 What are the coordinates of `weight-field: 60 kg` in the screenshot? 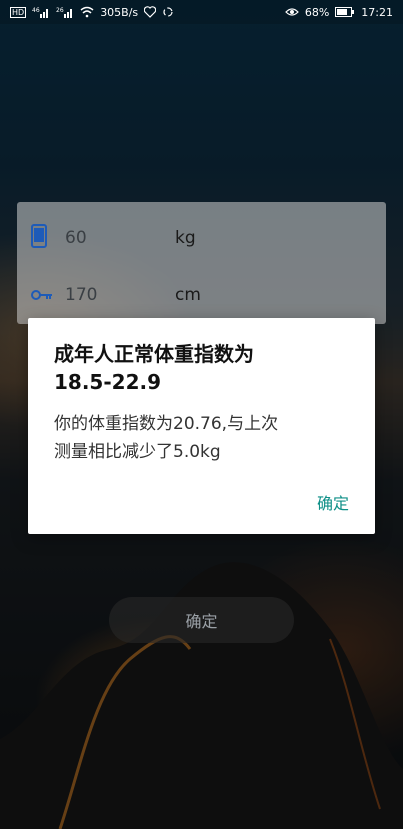 It's located at (201, 238).